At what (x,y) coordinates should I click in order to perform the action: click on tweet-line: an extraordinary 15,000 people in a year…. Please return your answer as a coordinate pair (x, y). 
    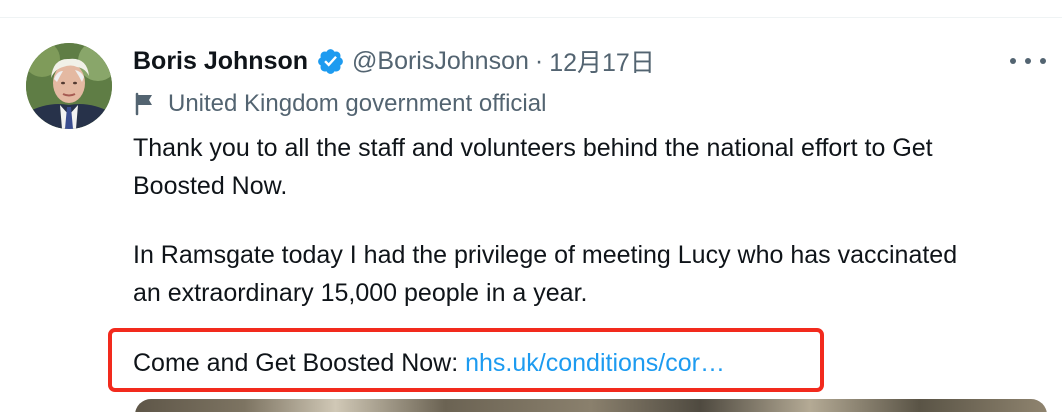
    Looking at the image, I should click on (360, 293).